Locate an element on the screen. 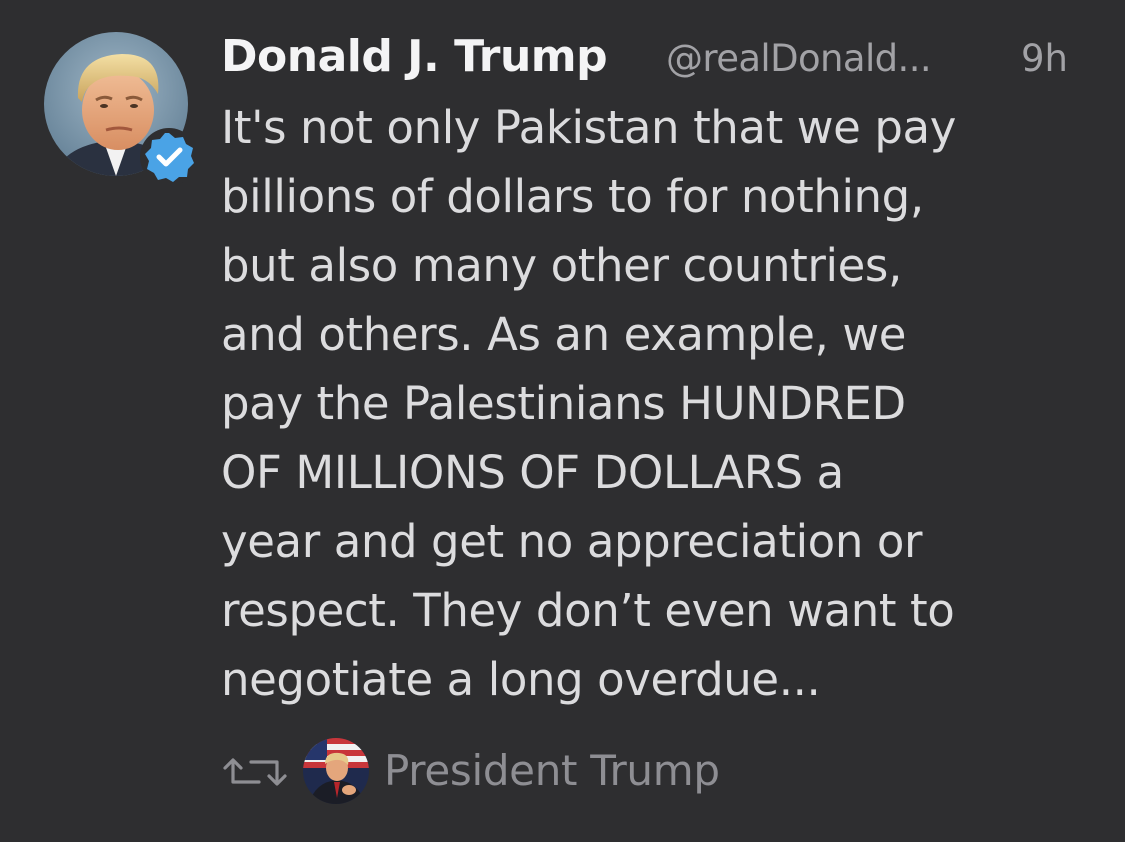  retweeter-name: President Trump is located at coordinates (552, 771).